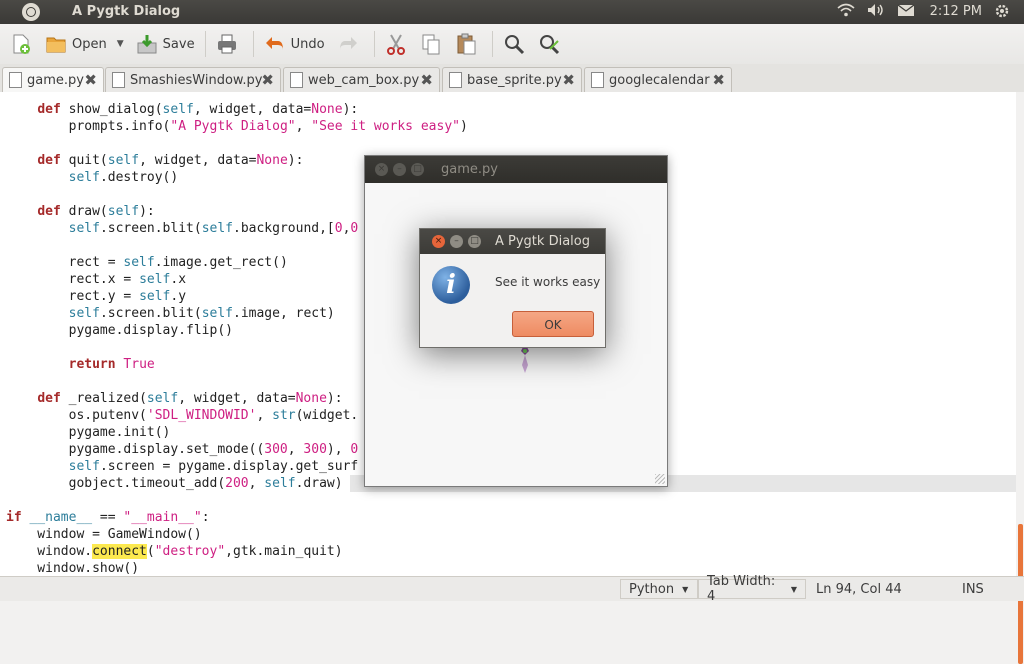 The image size is (1024, 664). I want to click on paste-icon, so click(466, 44).